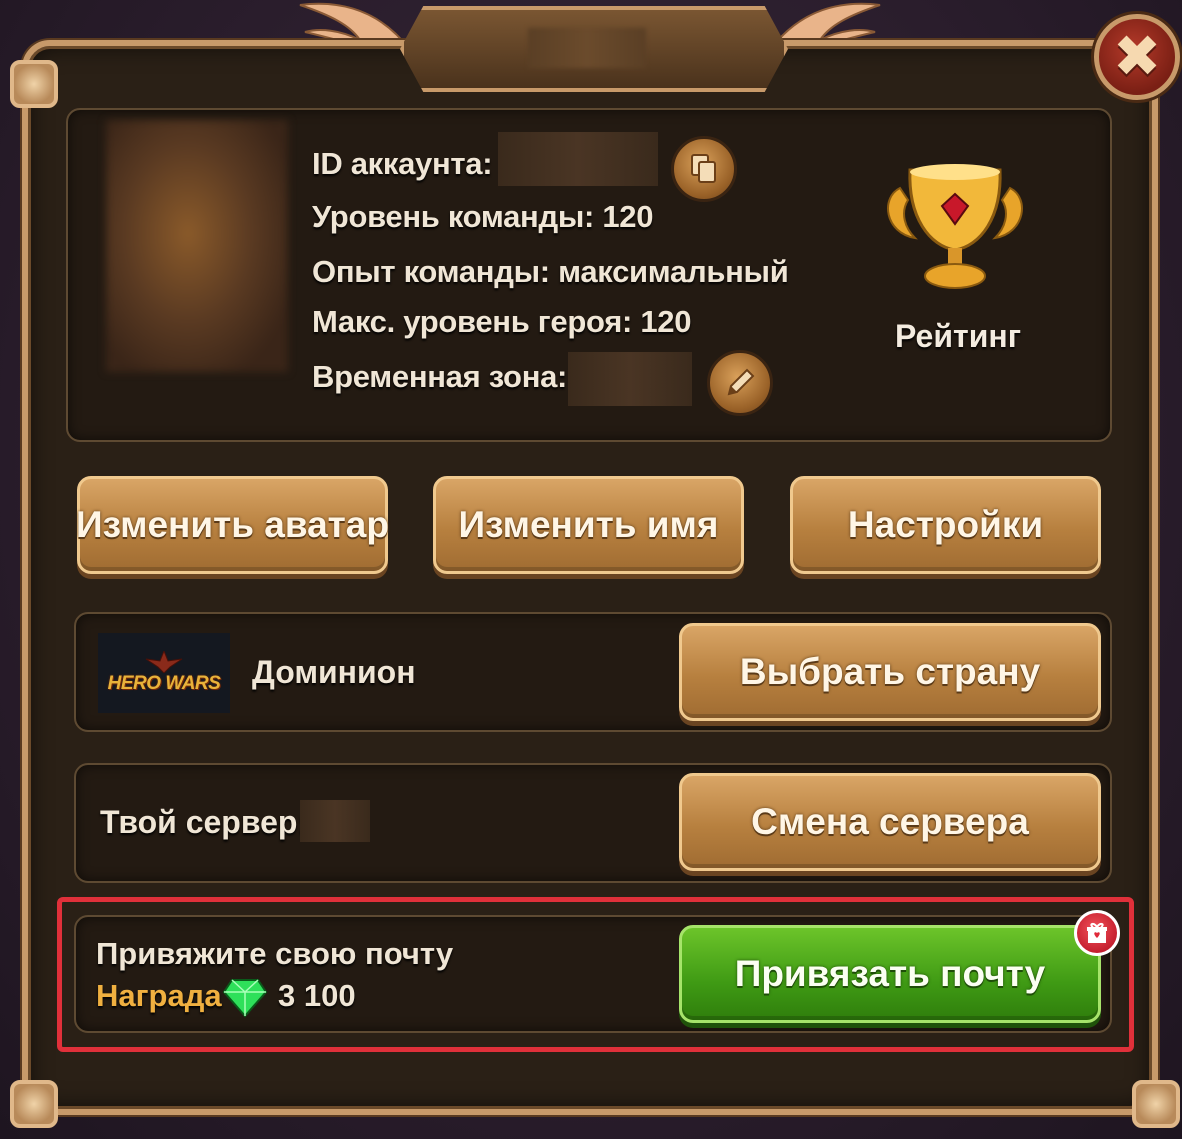 The image size is (1182, 1139). What do you see at coordinates (630, 379) in the screenshot?
I see `timezone-value-redacted` at bounding box center [630, 379].